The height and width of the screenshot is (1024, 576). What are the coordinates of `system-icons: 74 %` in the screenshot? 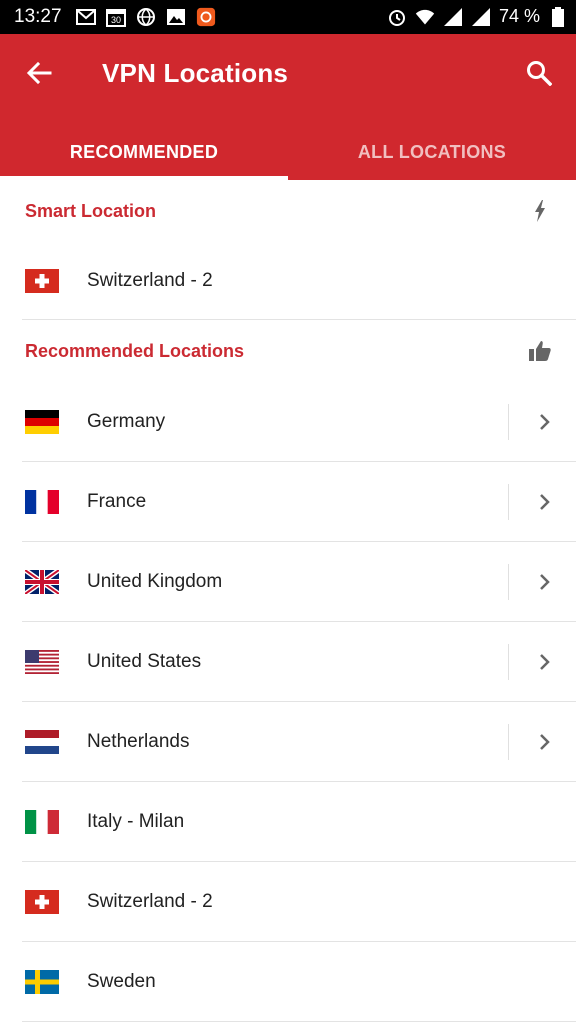 It's located at (477, 16).